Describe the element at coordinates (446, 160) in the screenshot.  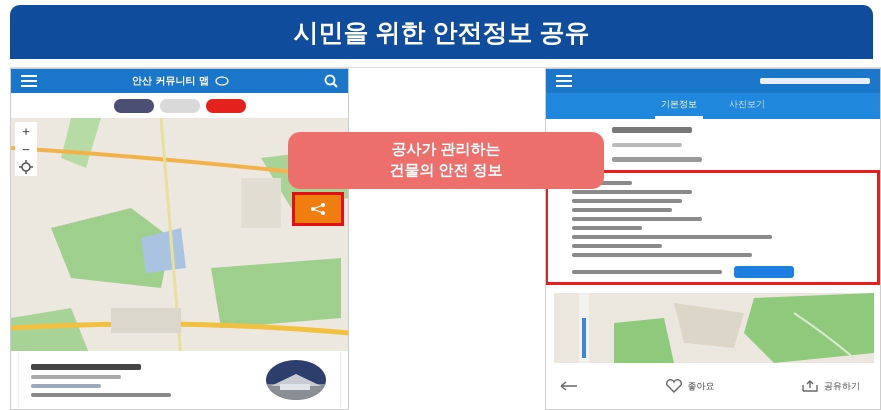
I see `callout-label: 공사가 관리하는 건물의 안전 정보` at that location.